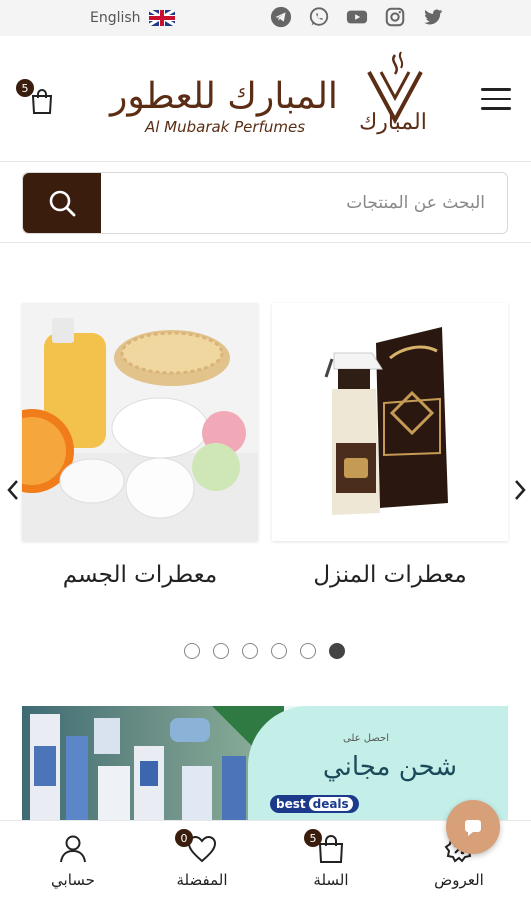 The width and height of the screenshot is (531, 900). Describe the element at coordinates (331, 859) in the screenshot. I see `nav-cart: 5 السلة` at that location.